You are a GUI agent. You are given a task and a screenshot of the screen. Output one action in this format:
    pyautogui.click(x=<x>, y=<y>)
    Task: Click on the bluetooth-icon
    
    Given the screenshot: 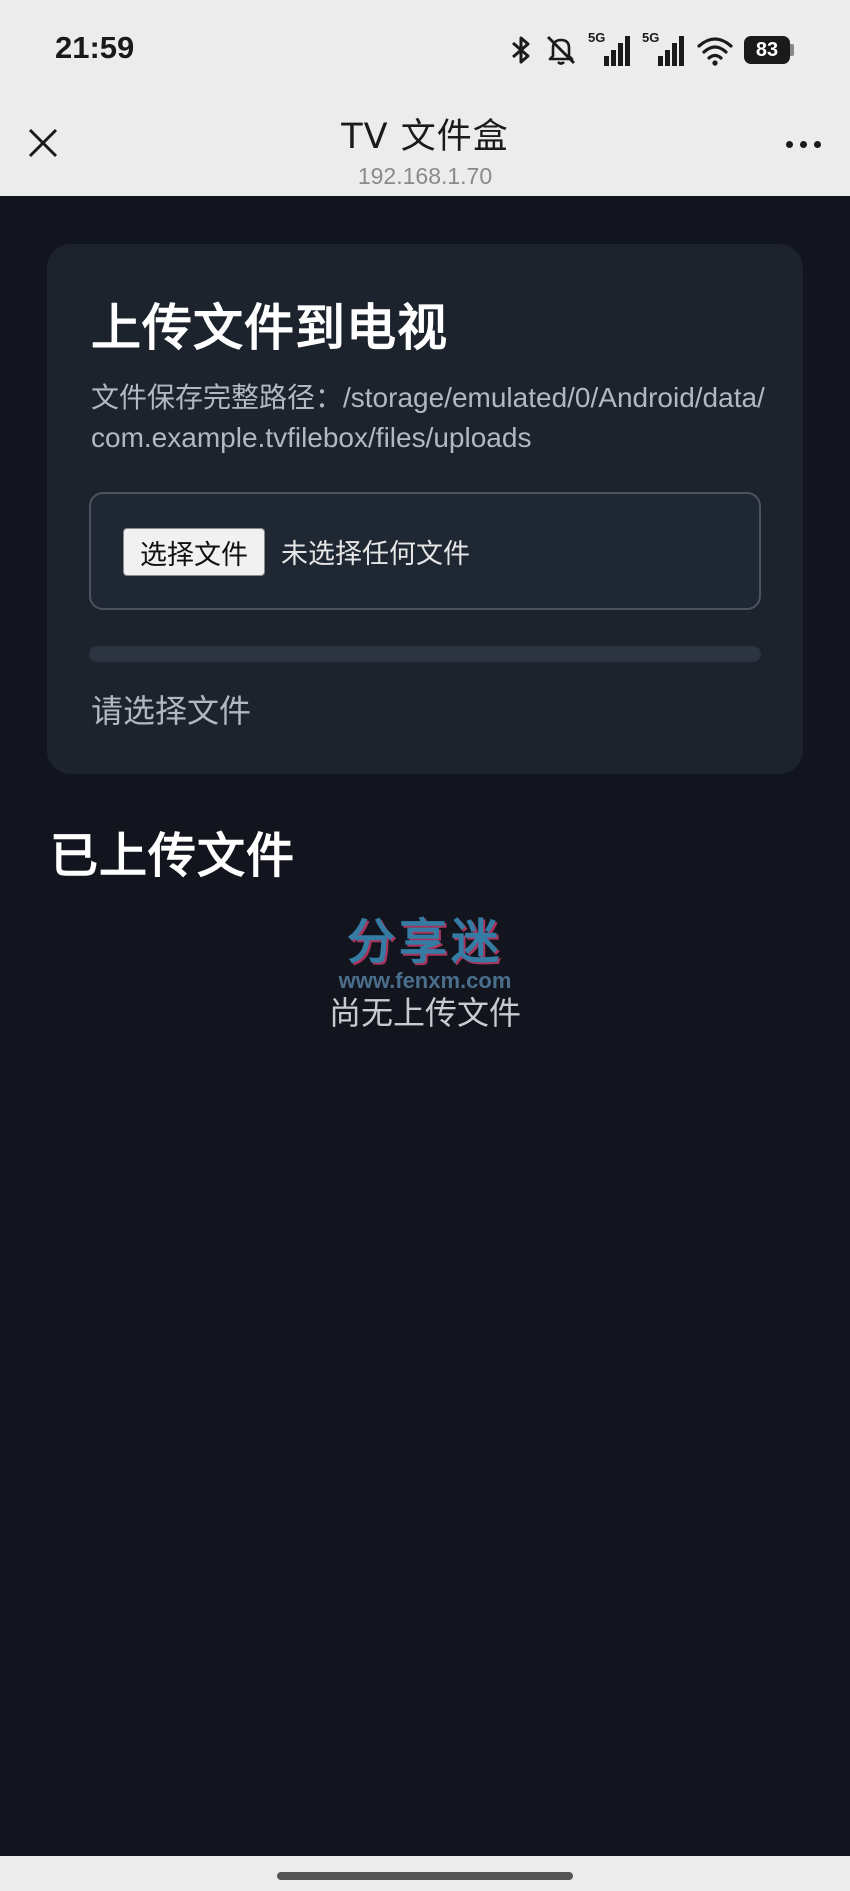 What is the action you would take?
    pyautogui.click(x=521, y=50)
    